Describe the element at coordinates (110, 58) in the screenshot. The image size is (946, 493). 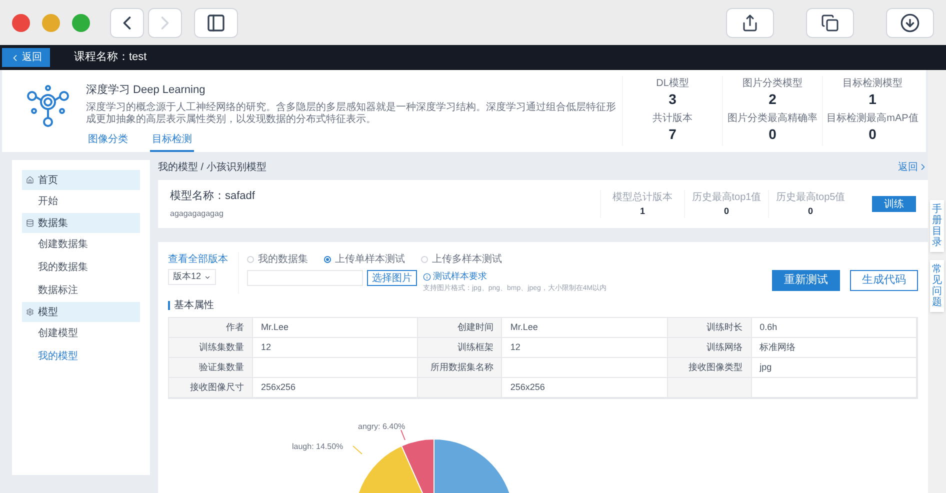
I see `course-name: 课程名称：test` at that location.